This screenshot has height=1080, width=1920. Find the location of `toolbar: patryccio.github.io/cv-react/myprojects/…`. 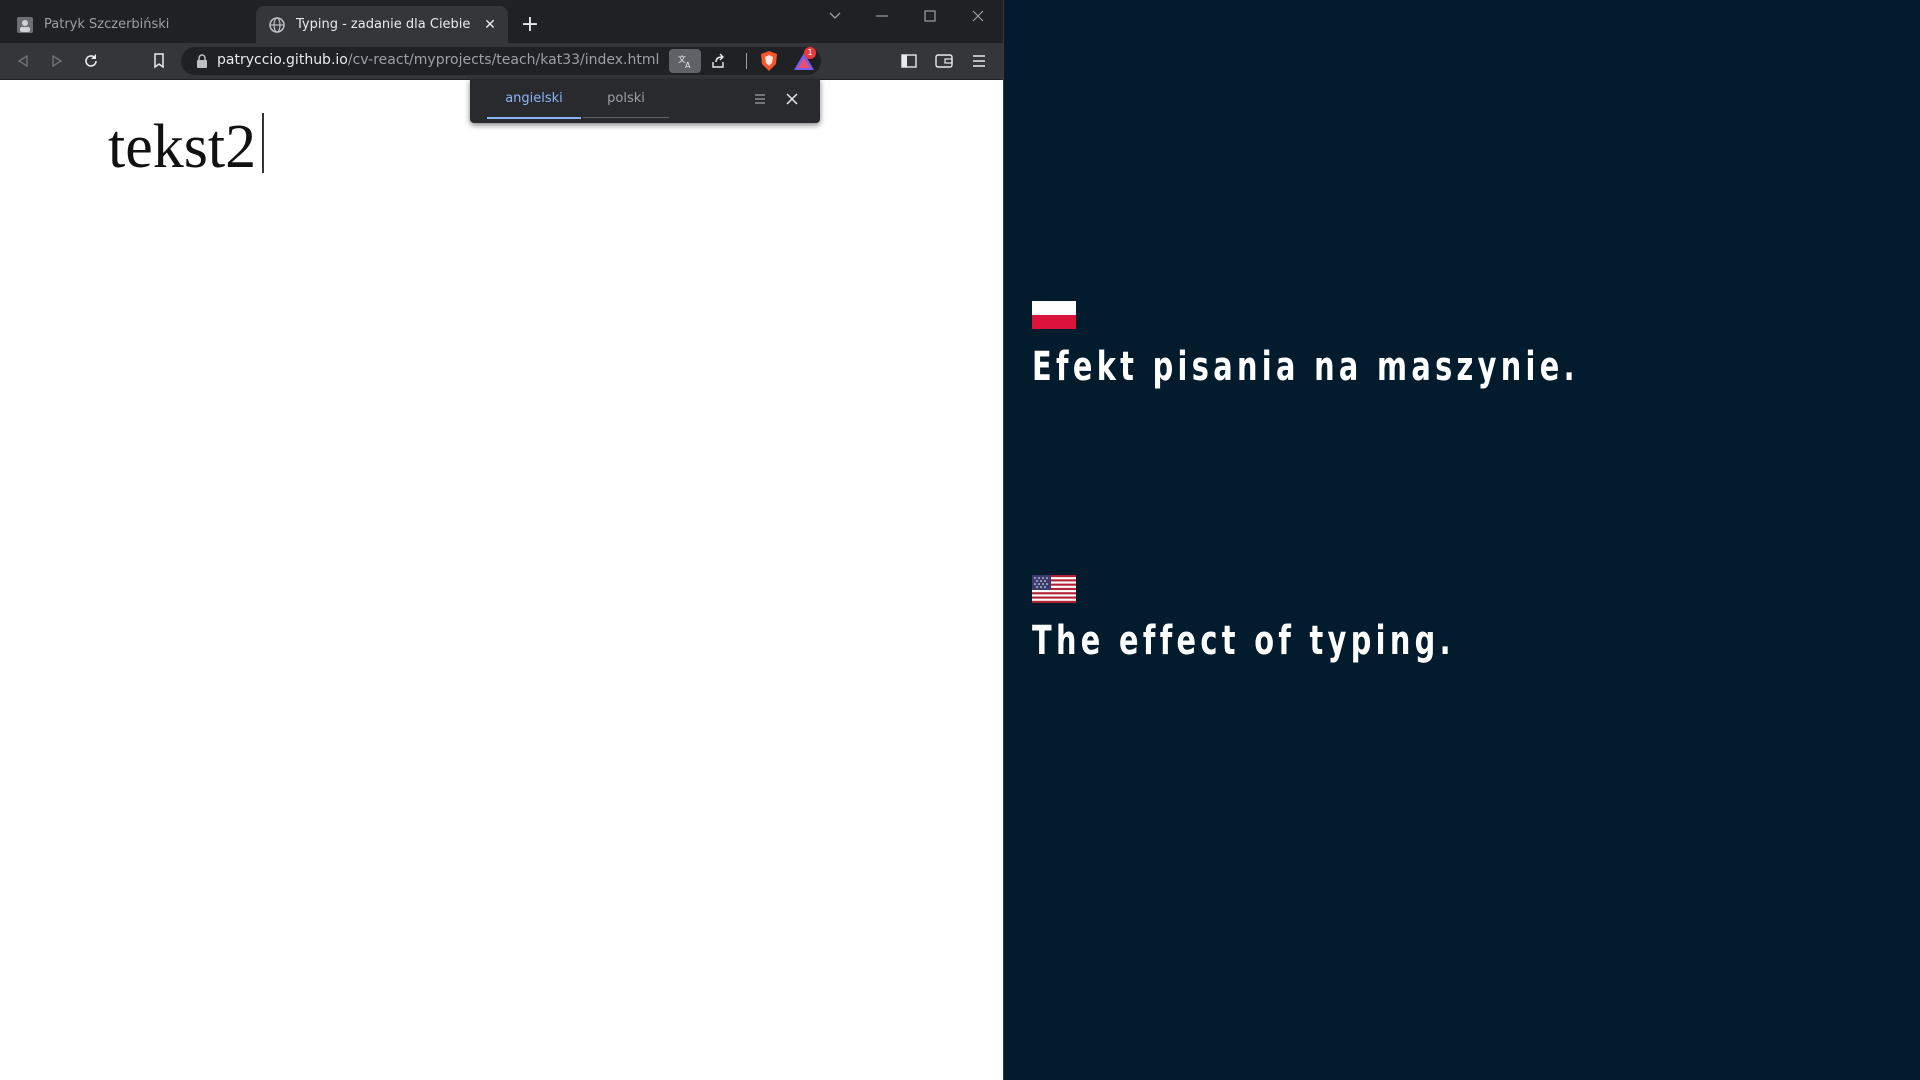

toolbar: patryccio.github.io/cv-react/myprojects/… is located at coordinates (501, 61).